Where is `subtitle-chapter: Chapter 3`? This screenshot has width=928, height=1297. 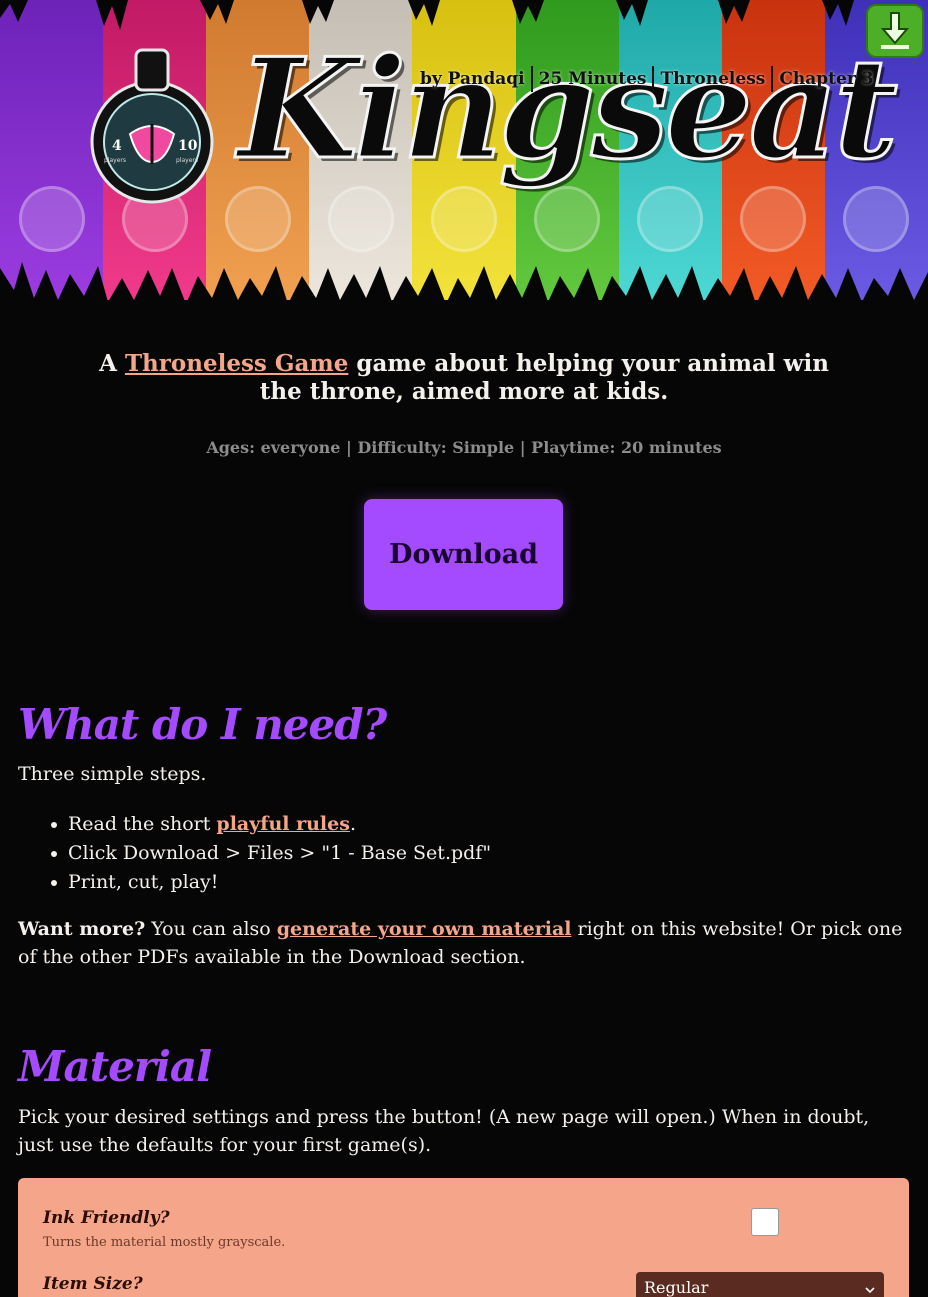
subtitle-chapter: Chapter 3 is located at coordinates (826, 79).